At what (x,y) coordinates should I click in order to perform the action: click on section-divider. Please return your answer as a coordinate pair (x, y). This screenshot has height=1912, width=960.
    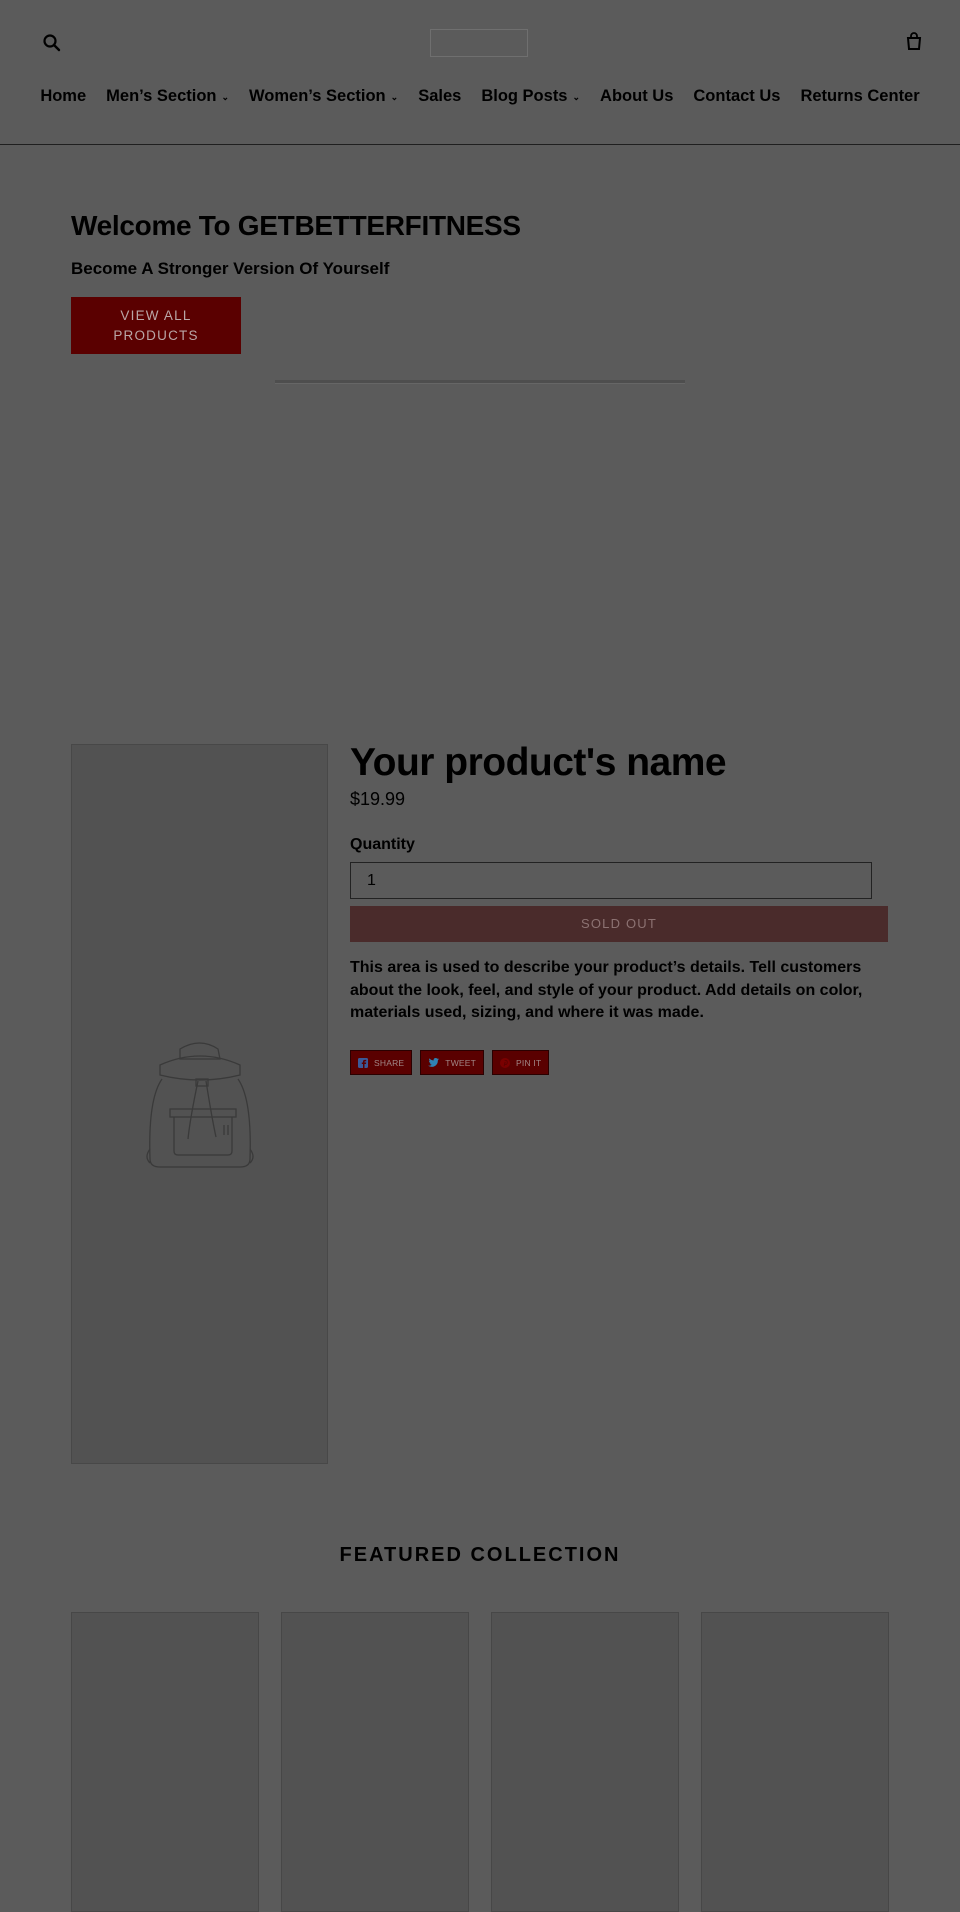
    Looking at the image, I should click on (480, 382).